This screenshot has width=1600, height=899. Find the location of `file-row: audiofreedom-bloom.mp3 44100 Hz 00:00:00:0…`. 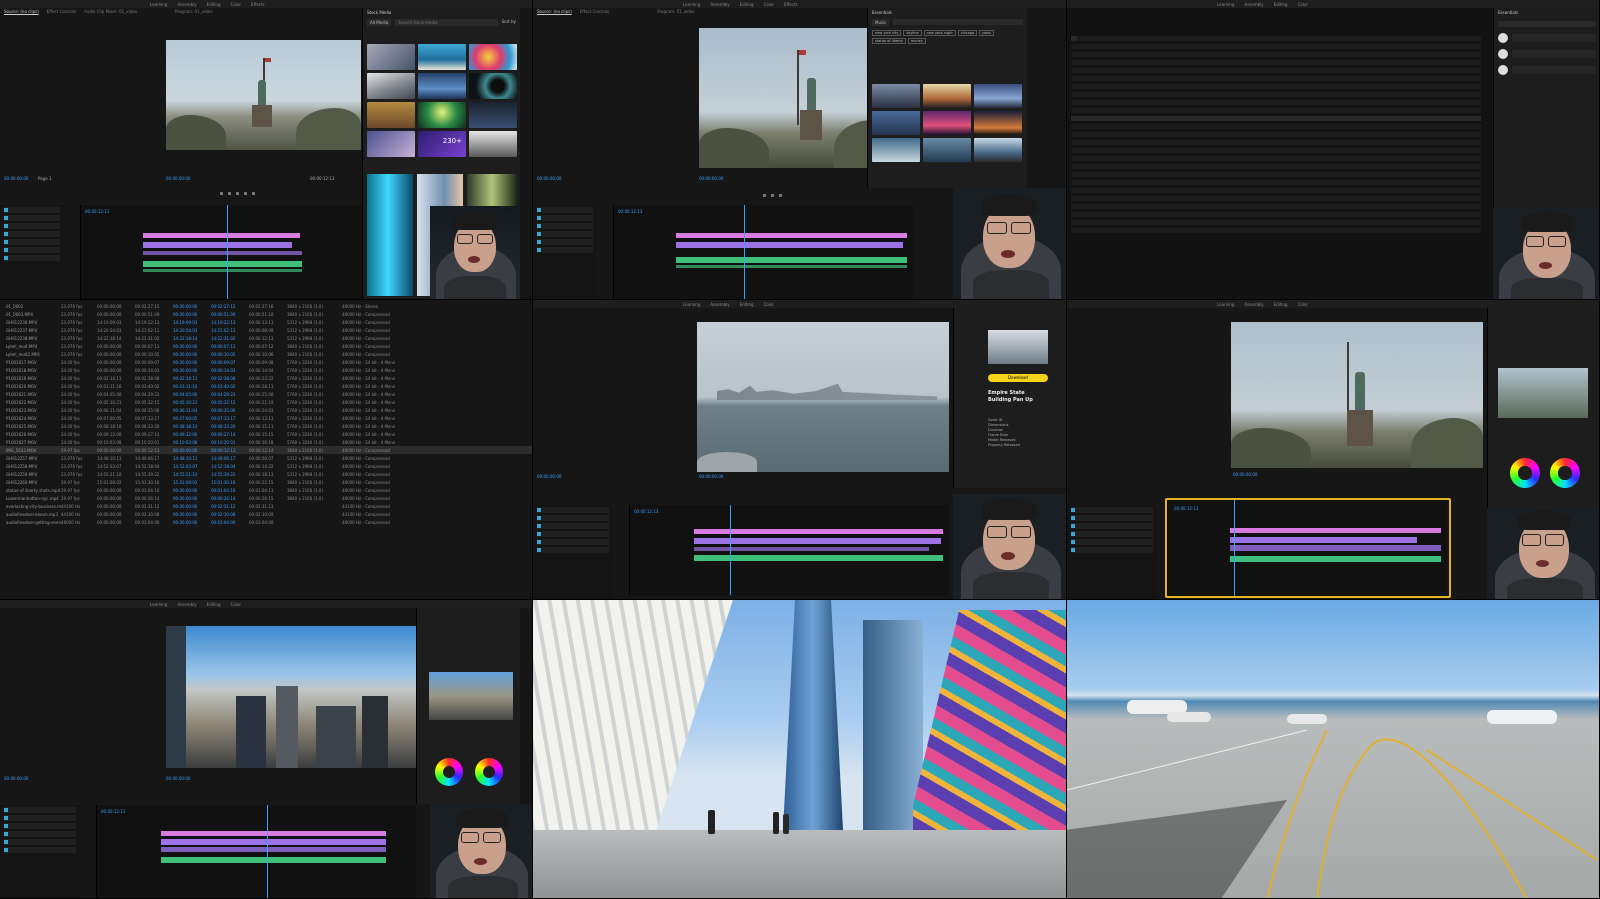

file-row: audiofreedom-bloom.mp3 44100 Hz 00:00:00:0… is located at coordinates (266, 514).